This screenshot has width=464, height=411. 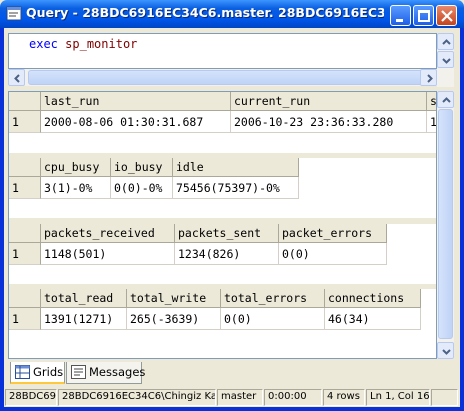 I want to click on results-scroll-up-button, so click(x=445, y=99).